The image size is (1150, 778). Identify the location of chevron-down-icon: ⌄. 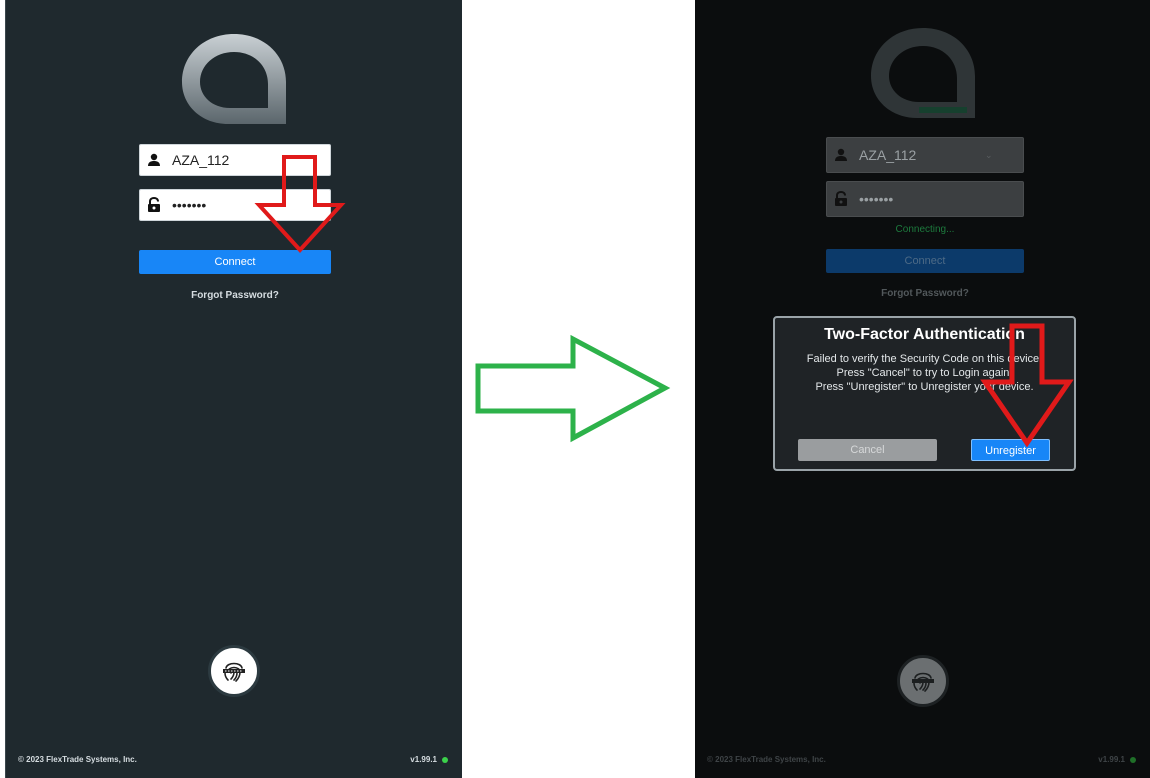
(989, 154).